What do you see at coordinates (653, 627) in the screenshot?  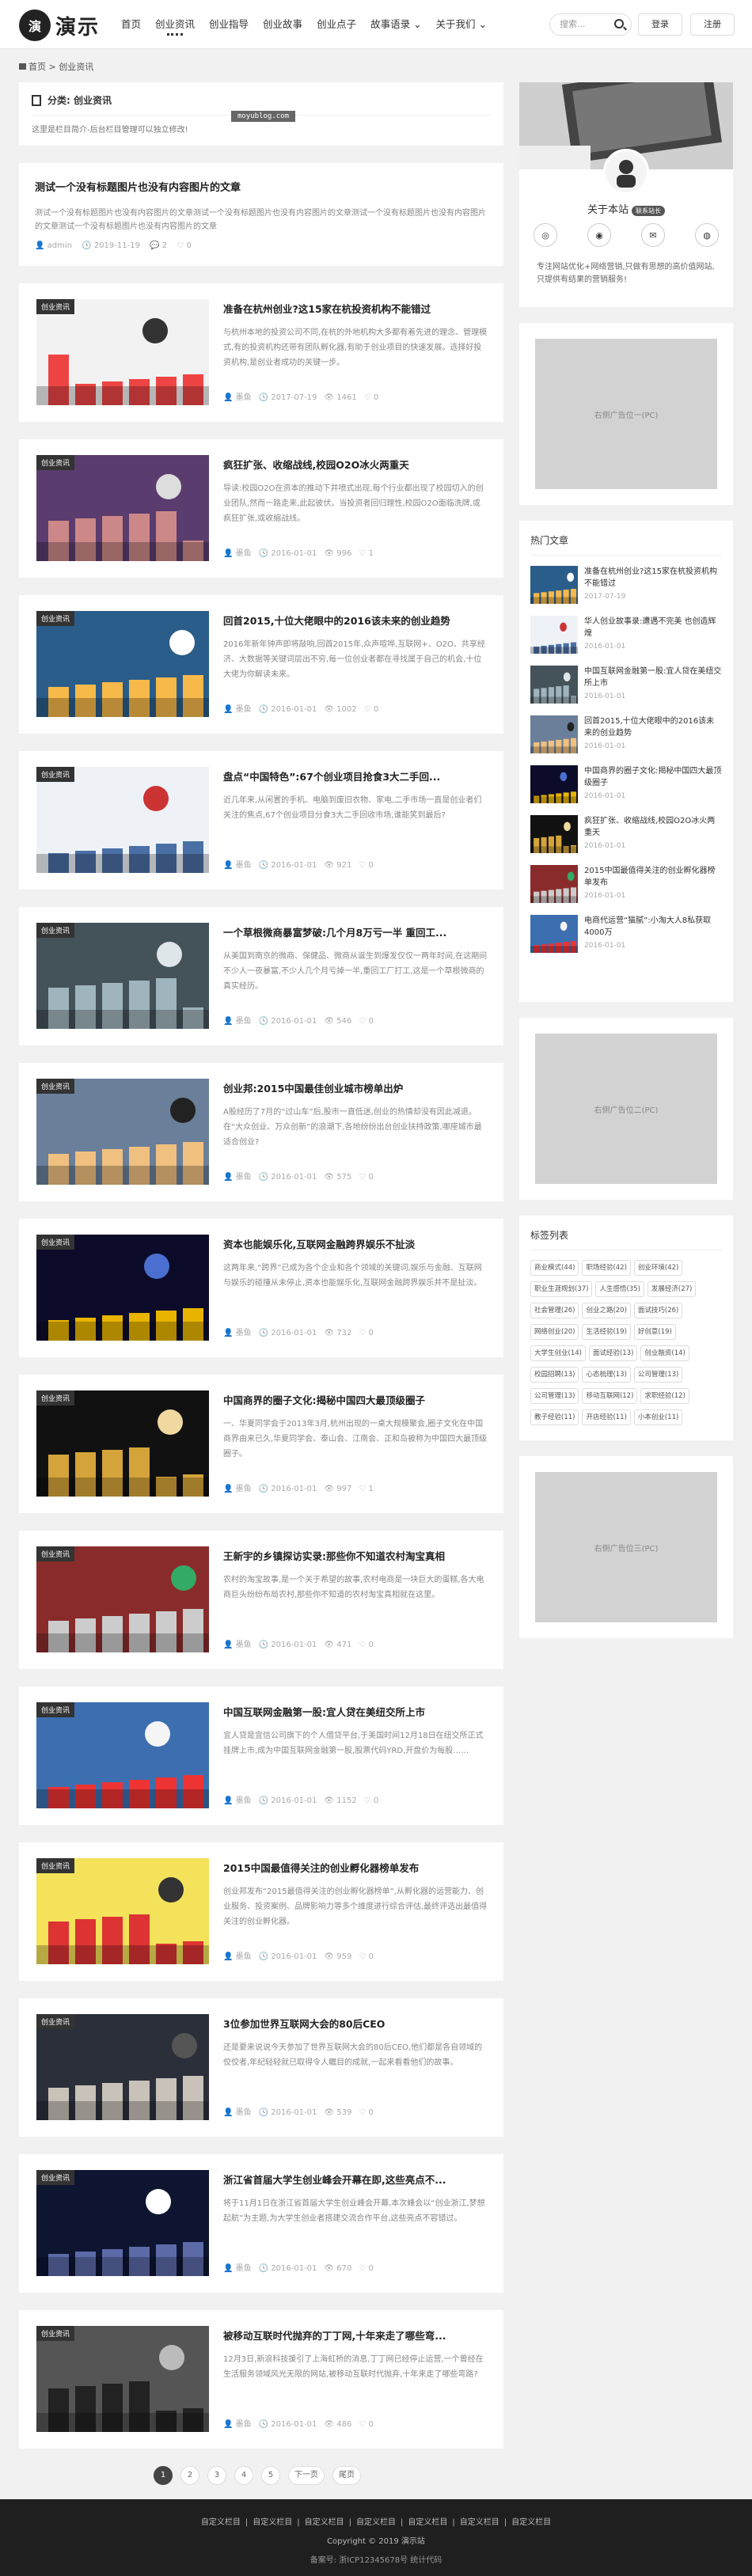 I see `hot-item-title: 华人创业故事录:遭遇不完美 也创造辉煌` at bounding box center [653, 627].